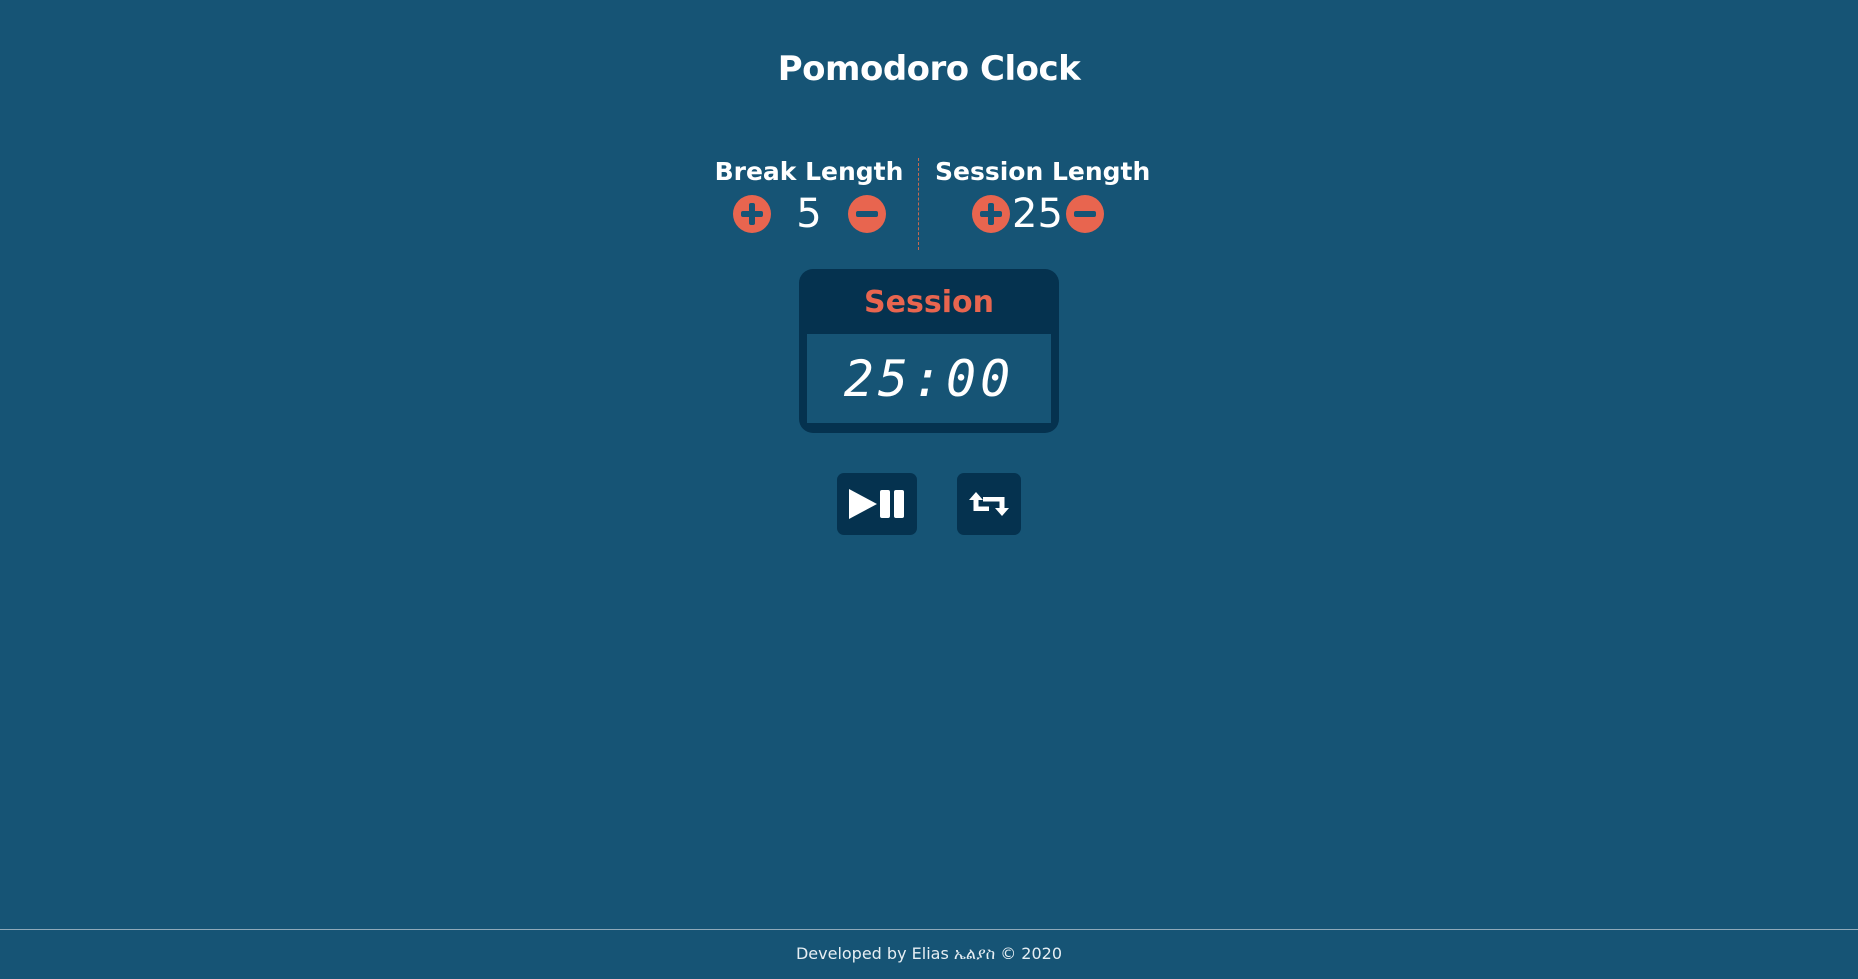 The width and height of the screenshot is (1858, 979). I want to click on footer-divider, so click(929, 929).